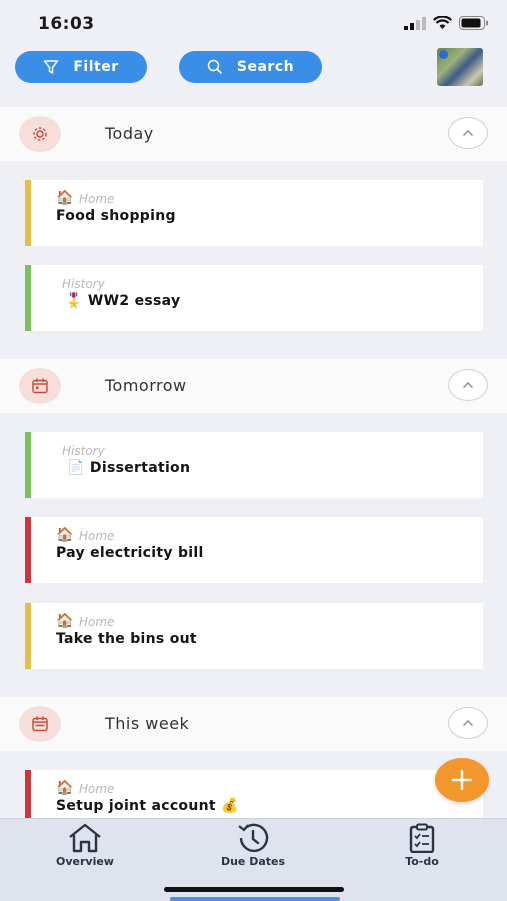 The height and width of the screenshot is (901, 507). Describe the element at coordinates (253, 134) in the screenshot. I see `section-header-today: Today` at that location.